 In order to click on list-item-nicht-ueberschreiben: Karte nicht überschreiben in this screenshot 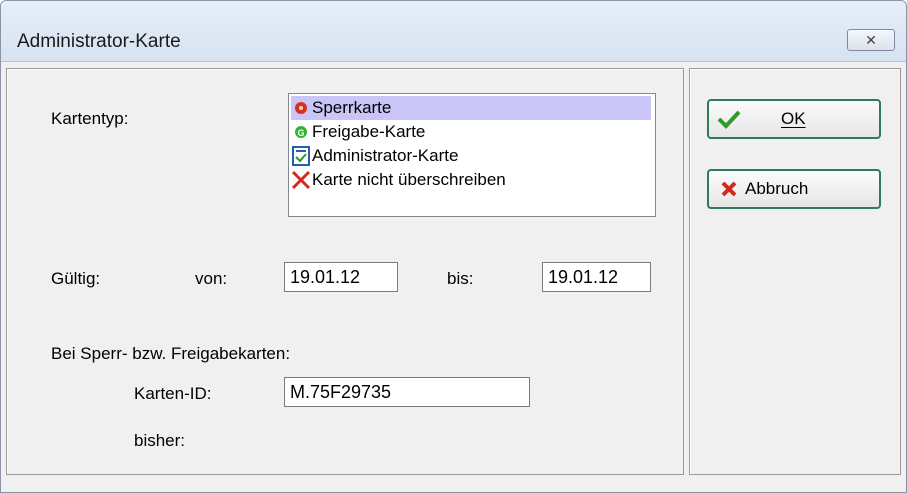, I will do `click(471, 180)`.